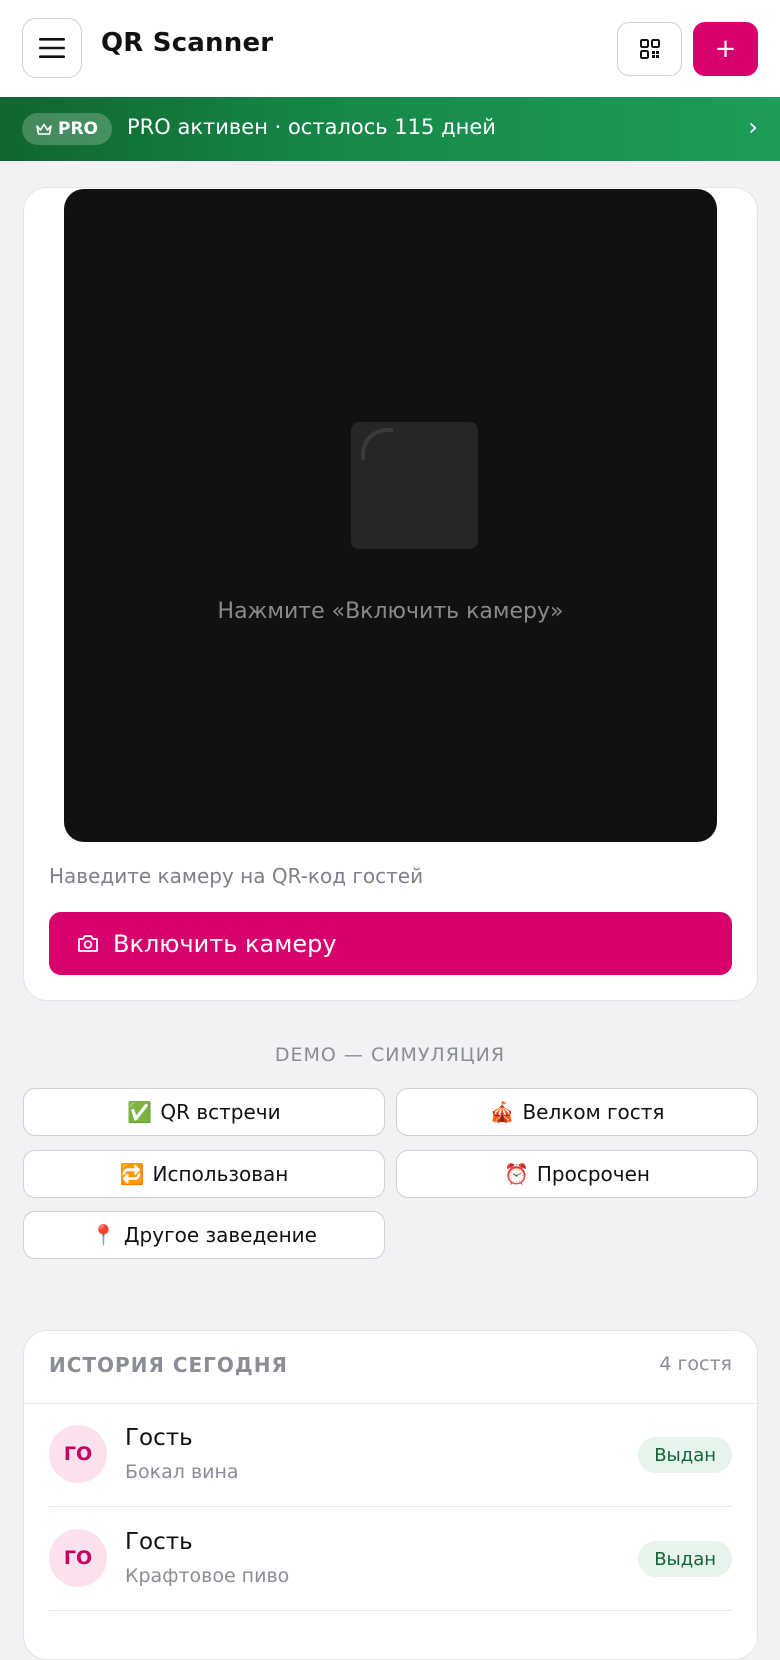 The height and width of the screenshot is (1660, 780). Describe the element at coordinates (414, 485) in the screenshot. I see `camera-placeholder-icon` at that location.